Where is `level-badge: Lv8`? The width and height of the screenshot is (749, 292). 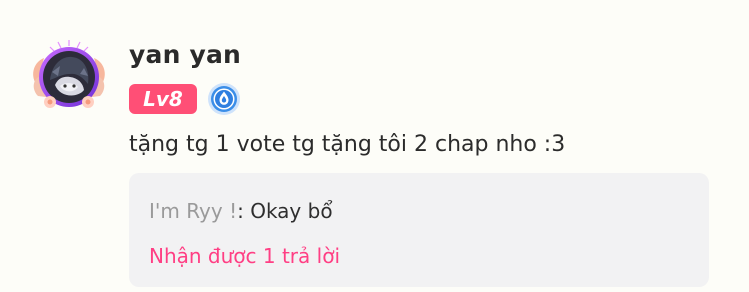 level-badge: Lv8 is located at coordinates (163, 98).